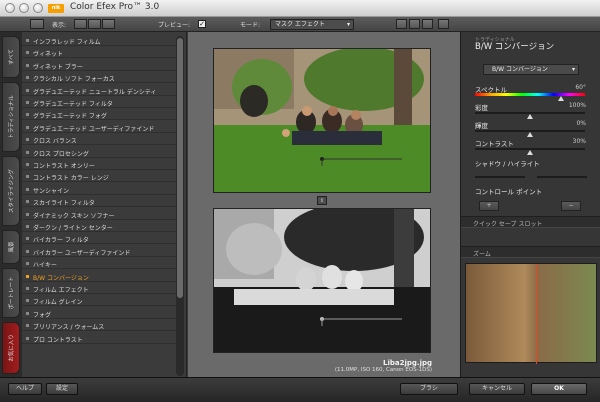  I want to click on tab-stylizing: スタイライジング, so click(11, 191).